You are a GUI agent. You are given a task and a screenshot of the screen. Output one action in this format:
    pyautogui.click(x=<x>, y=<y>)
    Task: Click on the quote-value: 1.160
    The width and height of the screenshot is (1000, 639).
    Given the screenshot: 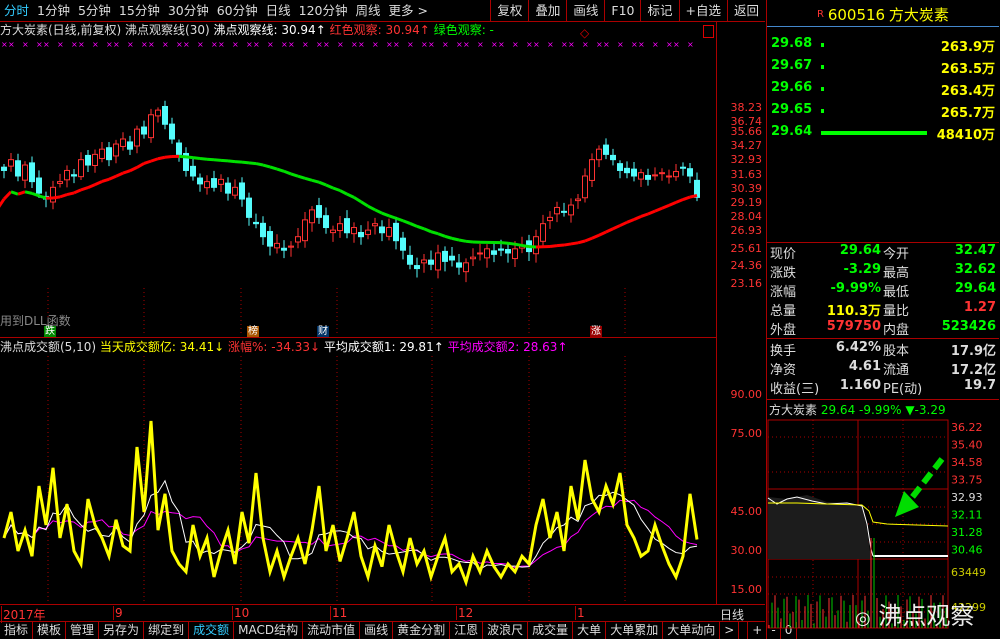 What is the action you would take?
    pyautogui.click(x=860, y=385)
    